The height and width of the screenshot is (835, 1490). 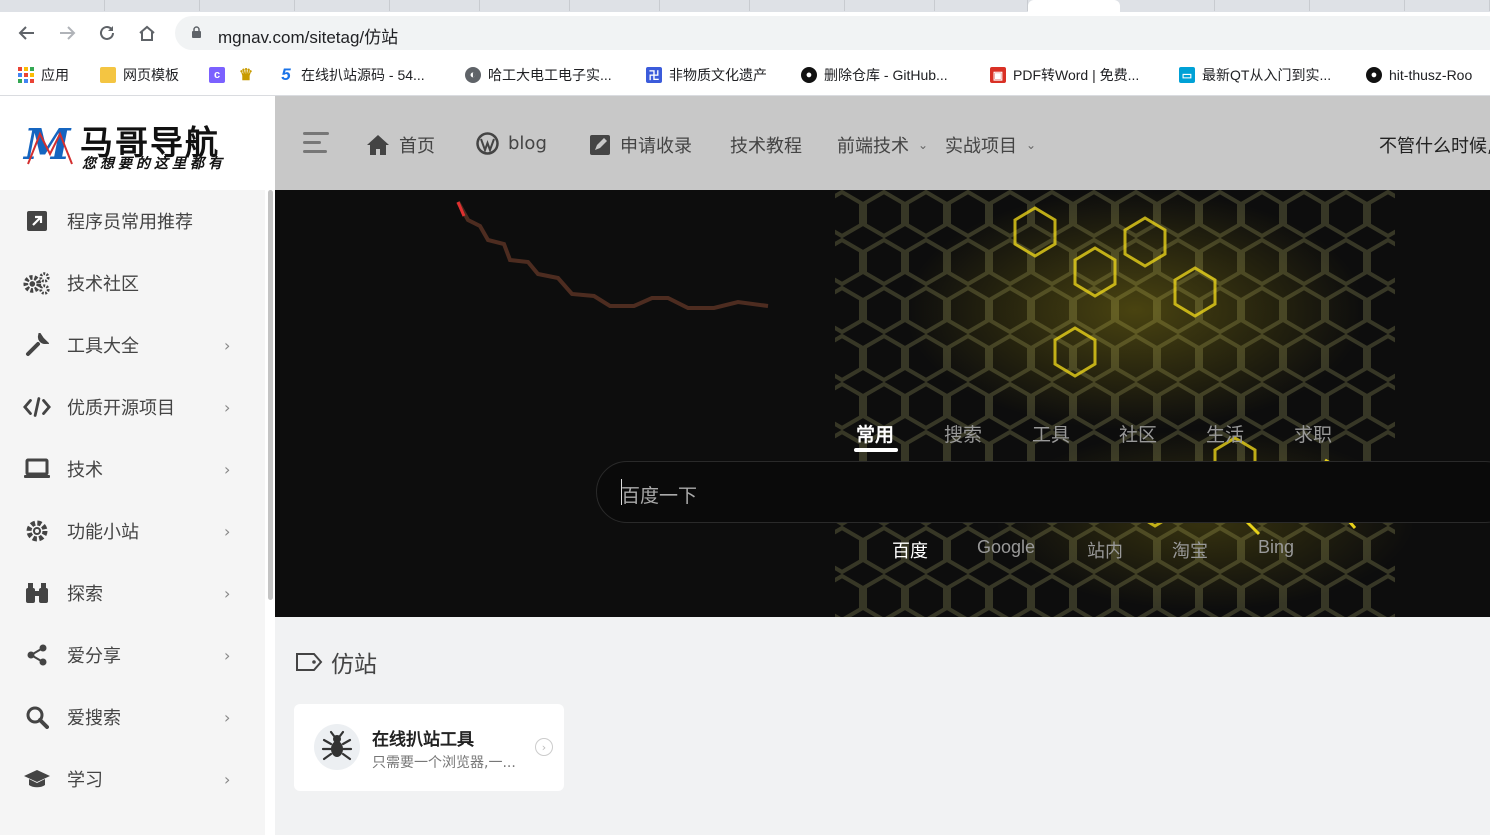 What do you see at coordinates (103, 346) in the screenshot?
I see `sidebar-item-label: 工具大全` at bounding box center [103, 346].